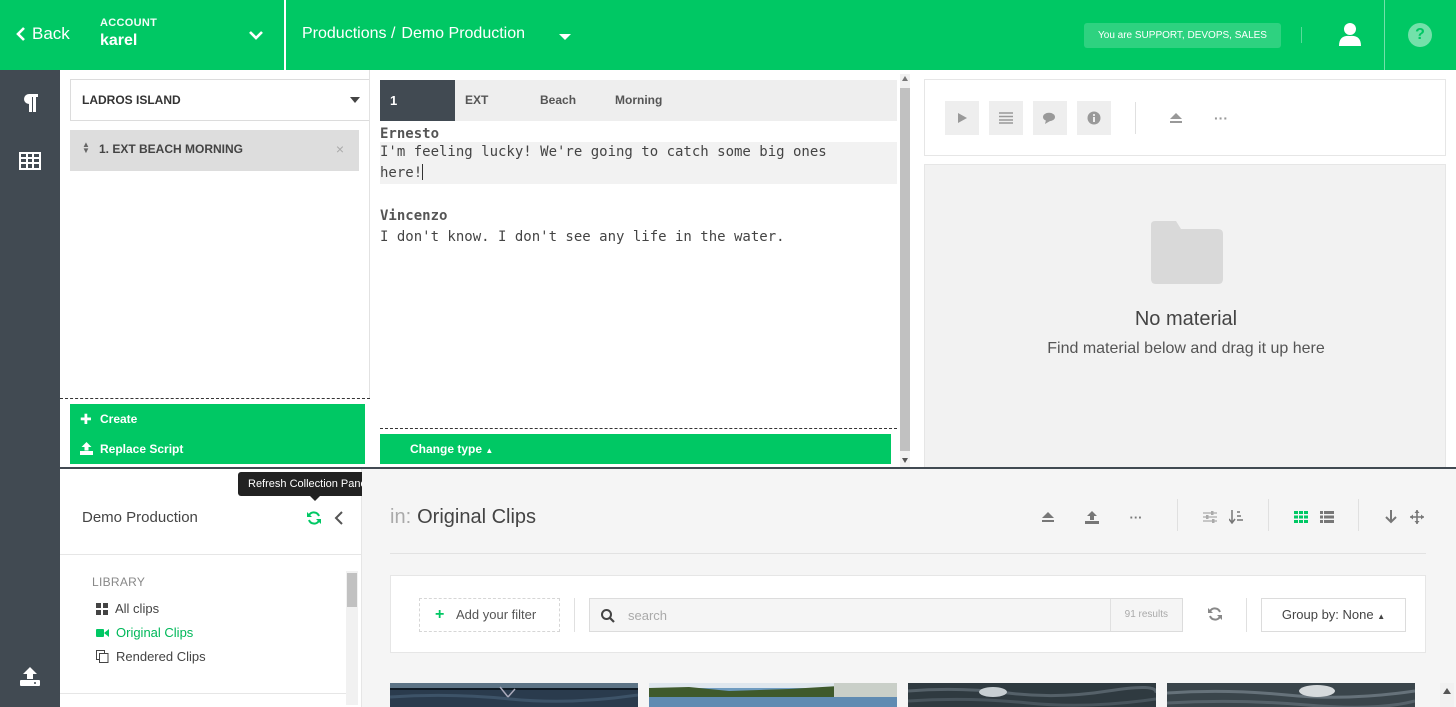 This screenshot has width=1456, height=707. I want to click on search-box: 91 results, so click(886, 615).